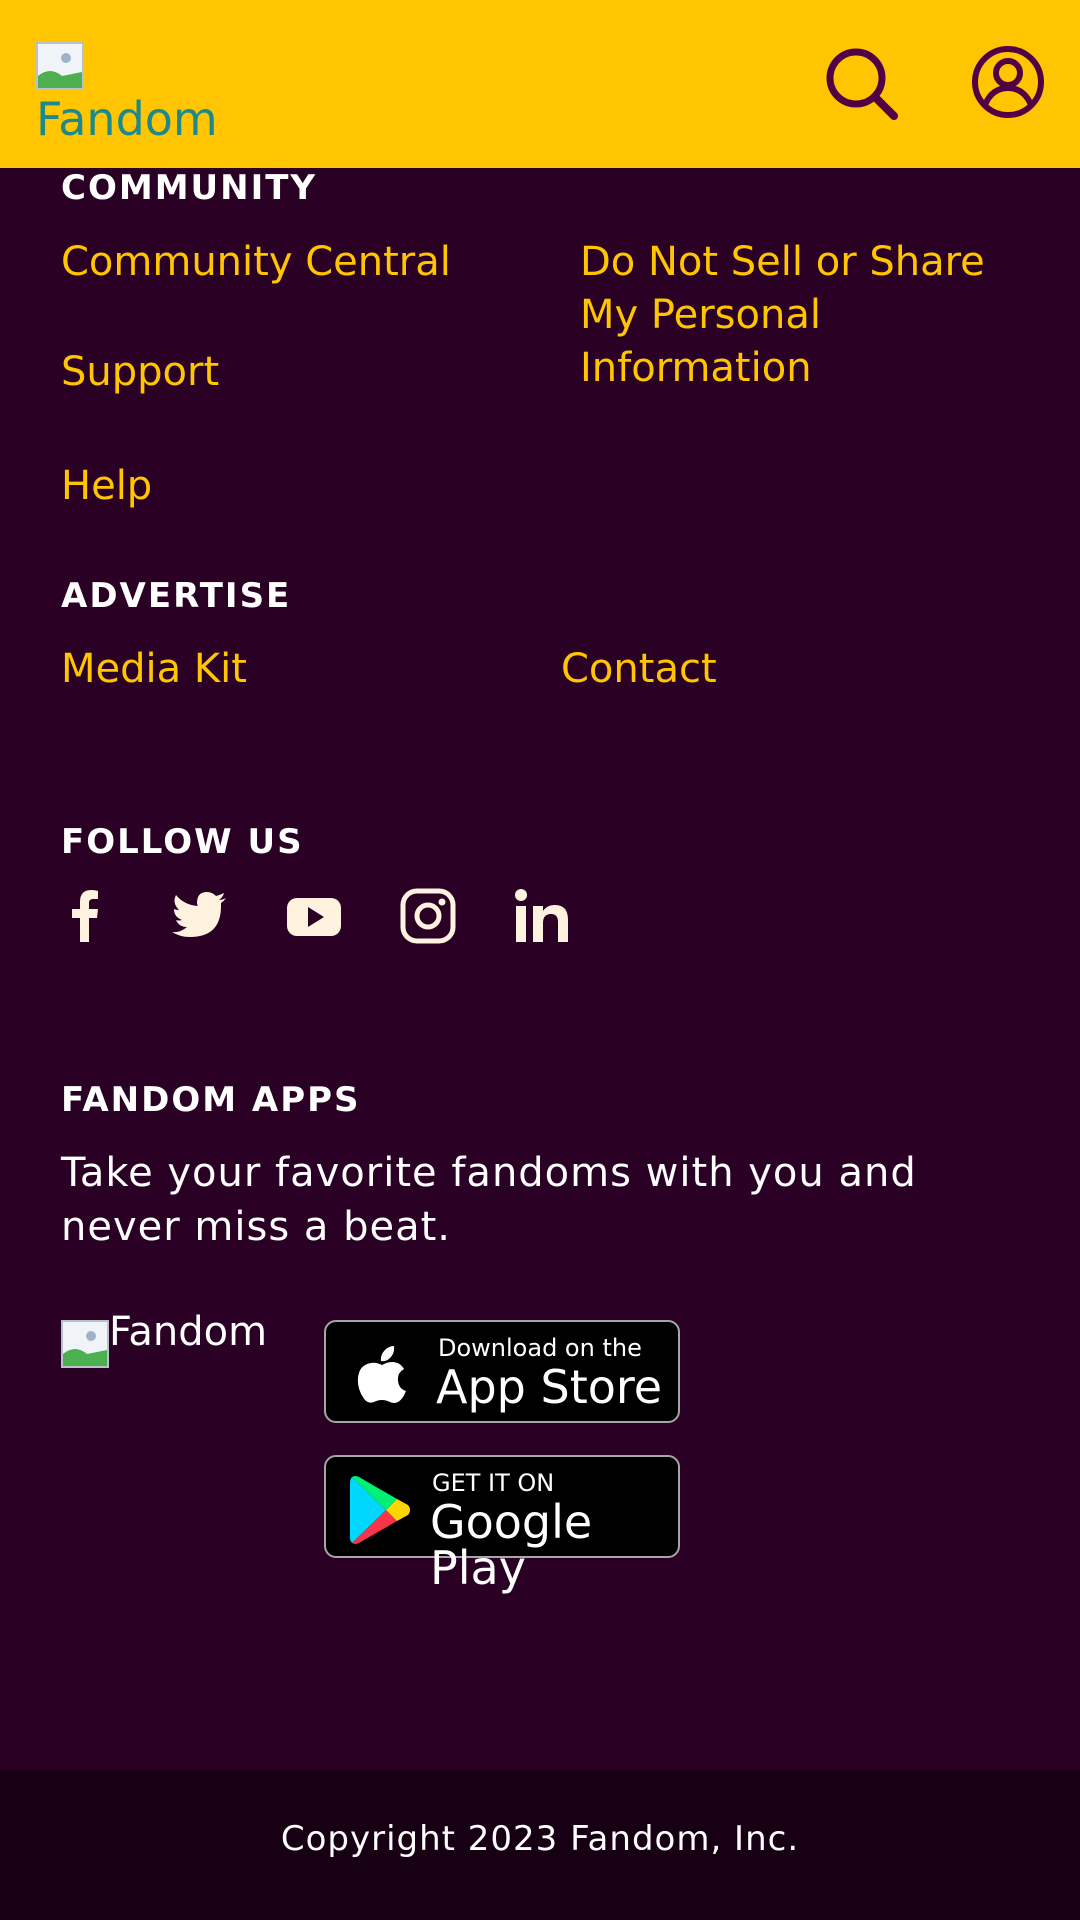  What do you see at coordinates (381, 1374) in the screenshot?
I see `apple-icon` at bounding box center [381, 1374].